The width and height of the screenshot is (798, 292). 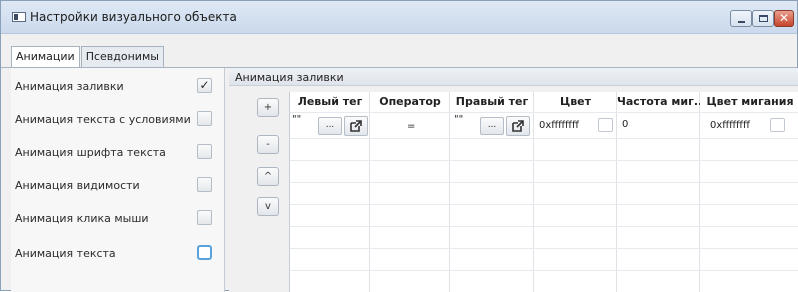 What do you see at coordinates (82, 218) in the screenshot?
I see `animation-label: Анимация клика мыши` at bounding box center [82, 218].